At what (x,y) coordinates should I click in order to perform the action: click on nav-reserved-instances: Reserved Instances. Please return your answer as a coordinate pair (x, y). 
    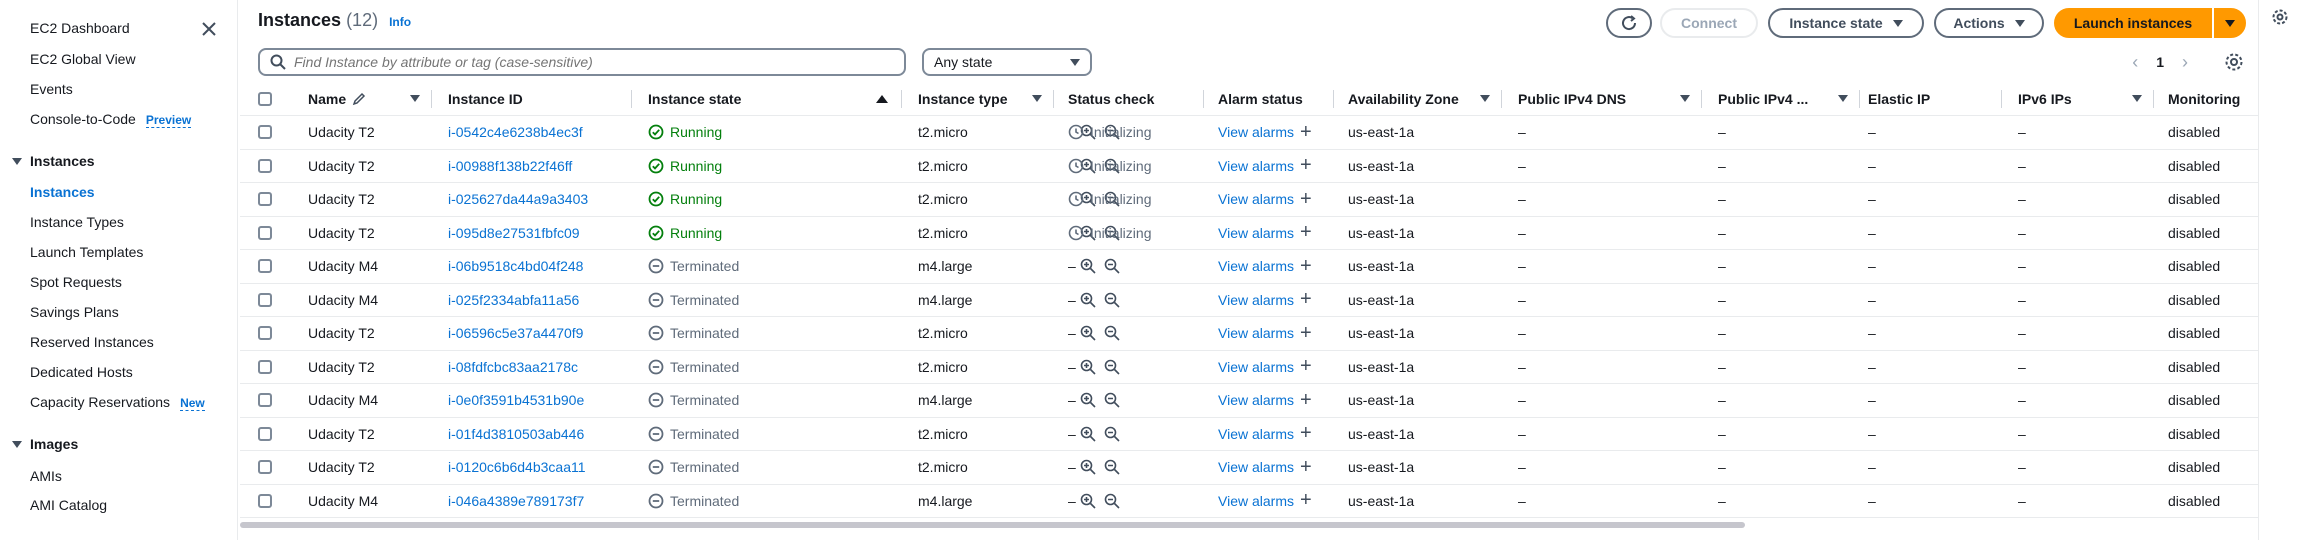
    Looking at the image, I should click on (92, 342).